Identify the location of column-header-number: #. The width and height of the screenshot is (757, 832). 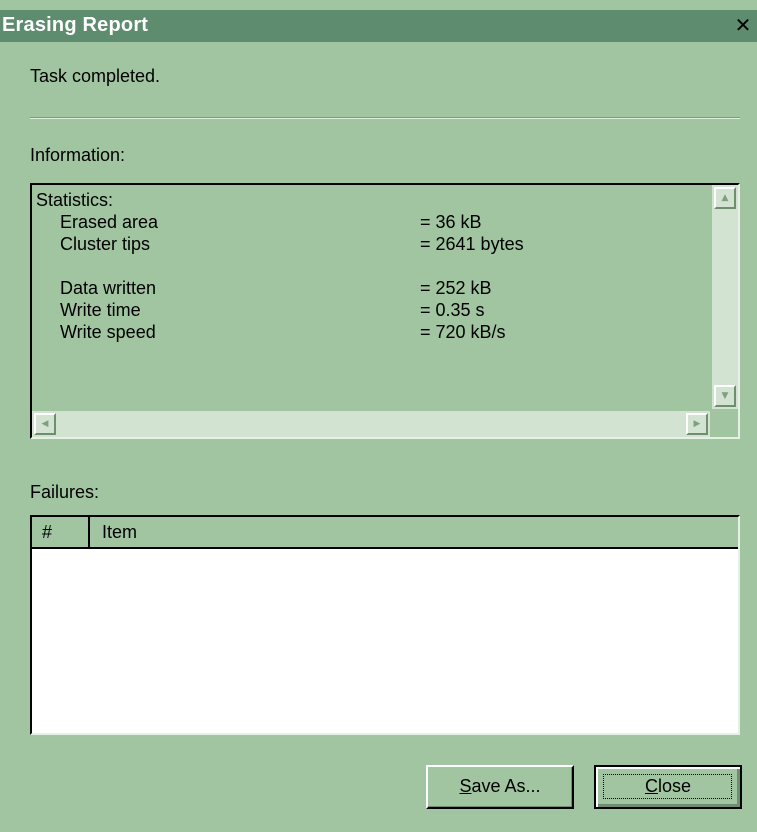
(61, 532).